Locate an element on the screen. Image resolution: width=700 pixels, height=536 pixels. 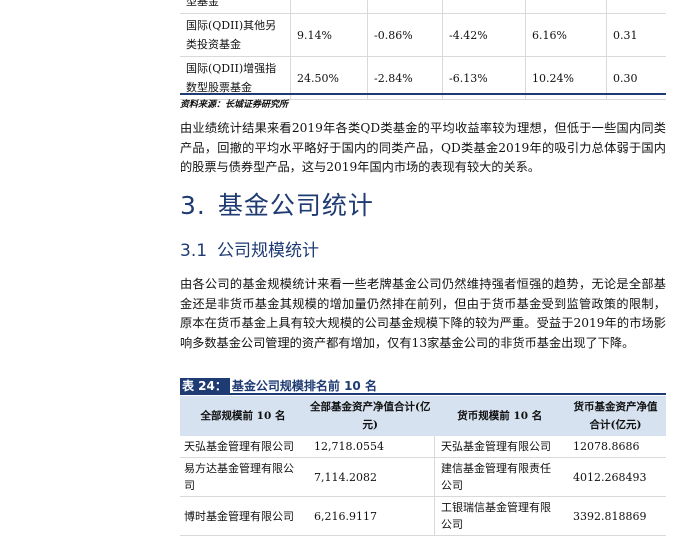
column-header: 货币基金资产净值合计(亿元) is located at coordinates (615, 416).